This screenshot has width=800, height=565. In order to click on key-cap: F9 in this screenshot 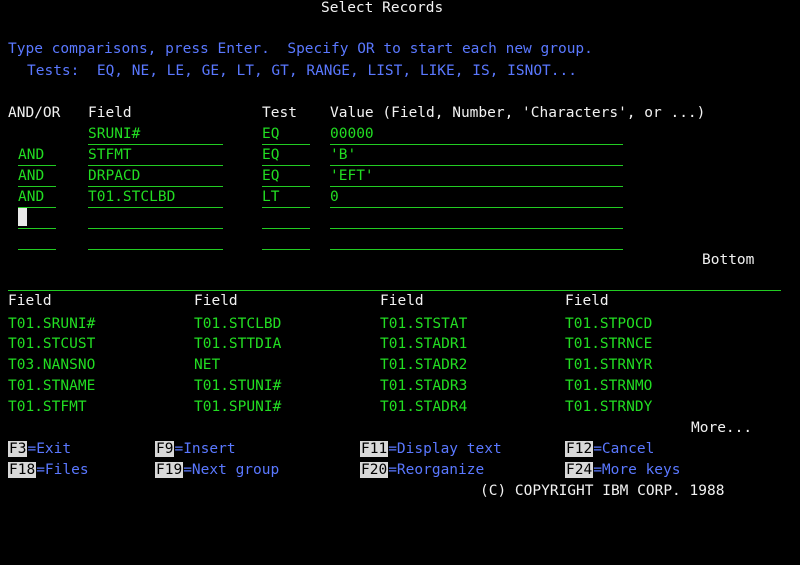, I will do `click(165, 449)`.